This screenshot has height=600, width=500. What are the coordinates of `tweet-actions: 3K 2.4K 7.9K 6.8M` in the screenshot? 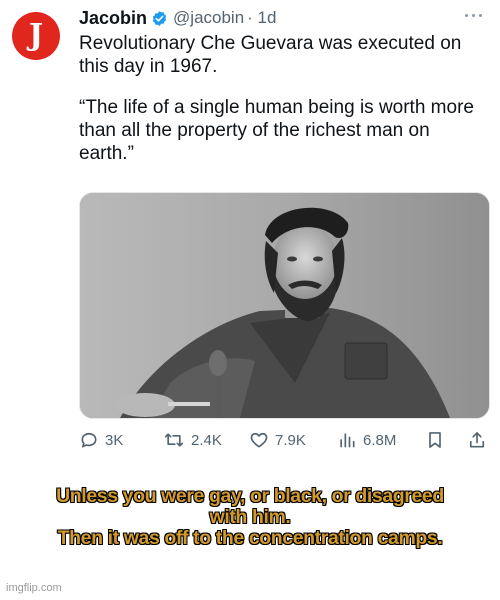 It's located at (284, 441).